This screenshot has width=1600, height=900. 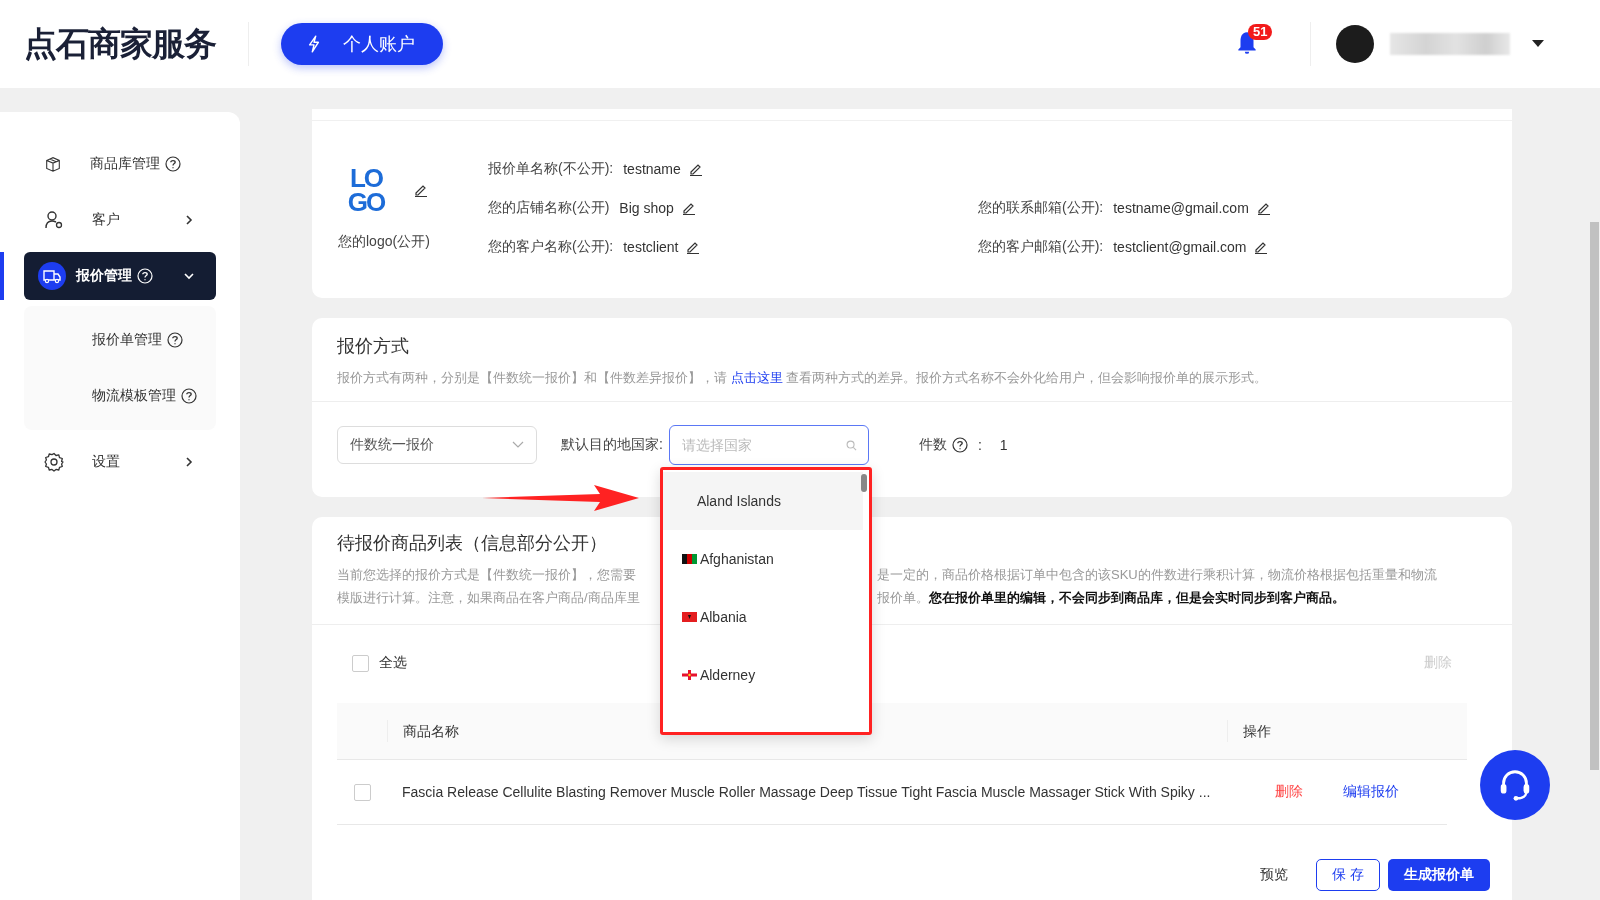 I want to click on section-title: 报价方式, so click(x=373, y=346).